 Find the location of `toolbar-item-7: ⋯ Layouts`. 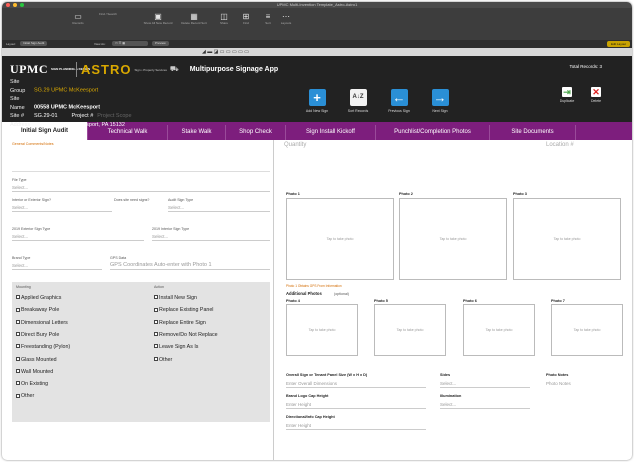

toolbar-item-7: ⋯ Layouts is located at coordinates (286, 18).